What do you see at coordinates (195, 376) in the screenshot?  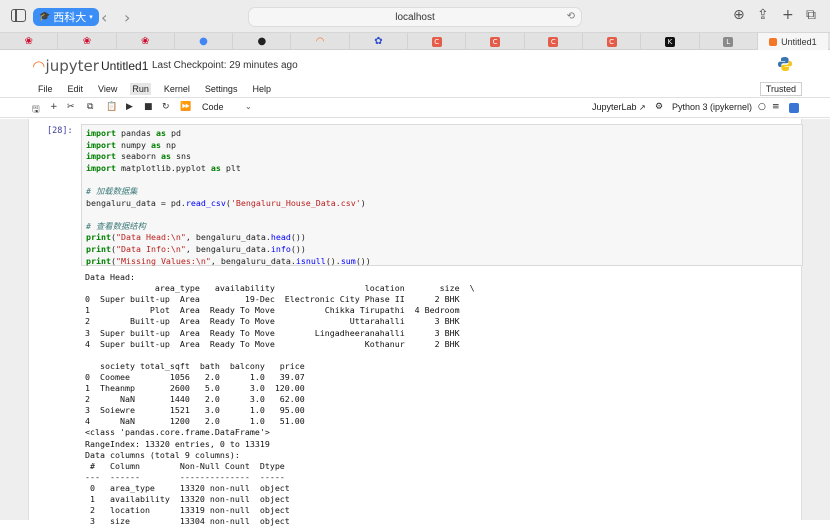 I see `output-line: 0 Coomee 1056 2.0 1.0 39.07` at bounding box center [195, 376].